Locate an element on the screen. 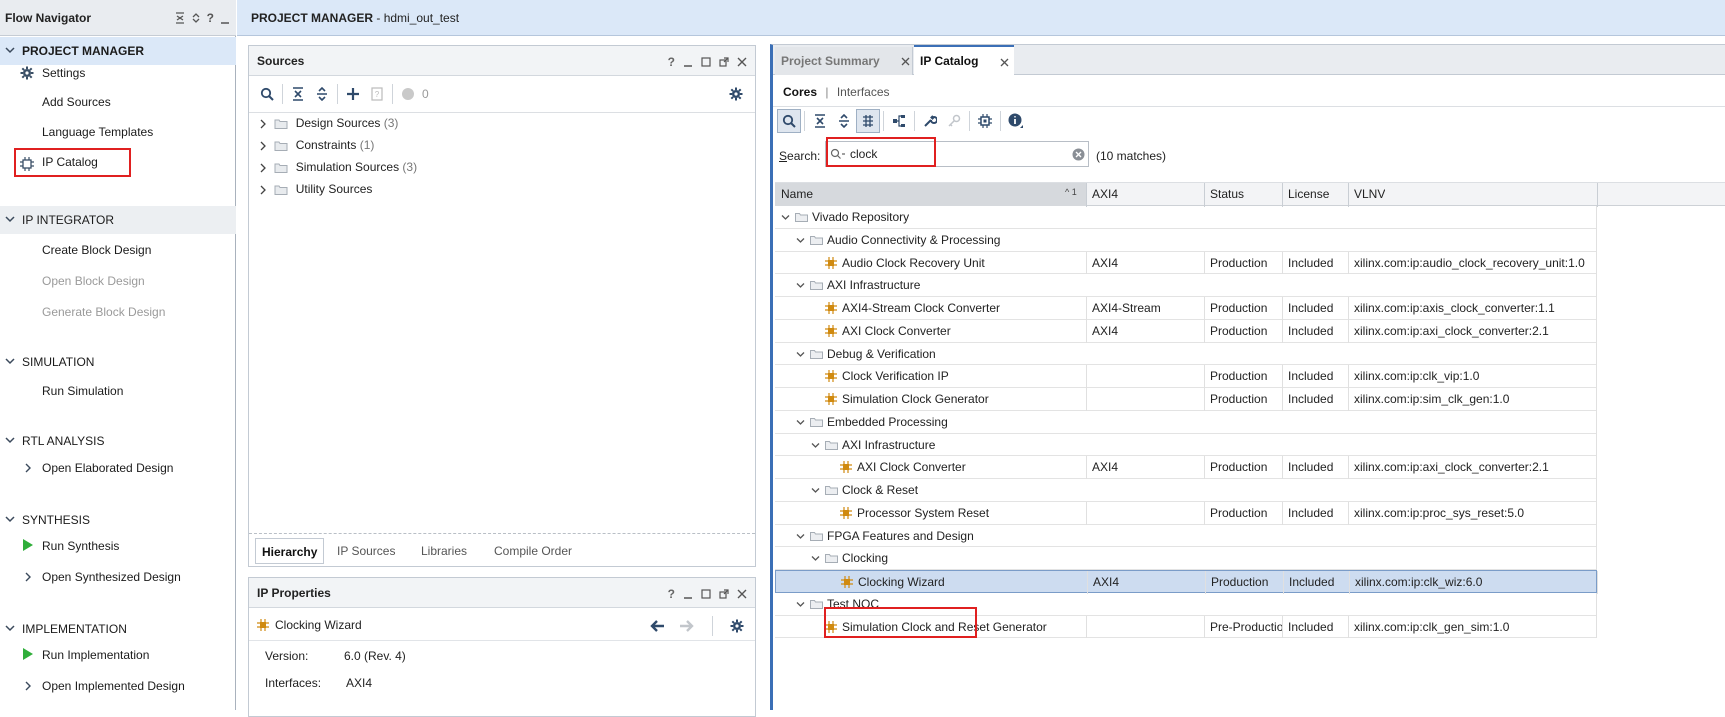  back-arrow-icon is located at coordinates (657, 626).